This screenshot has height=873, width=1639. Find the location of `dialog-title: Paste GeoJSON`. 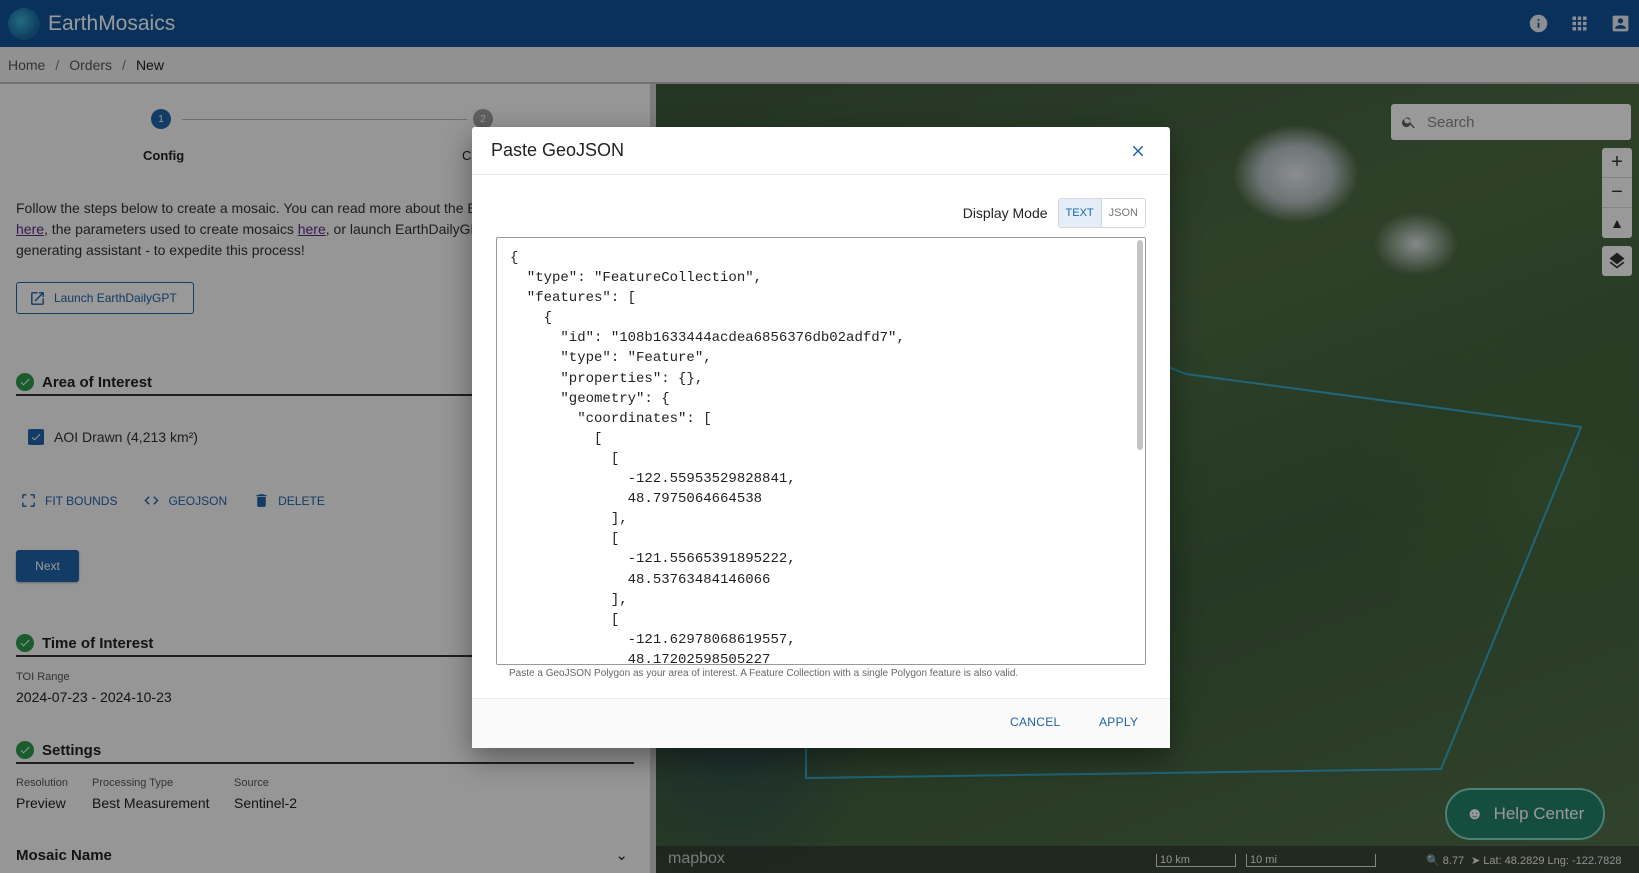

dialog-title: Paste GeoJSON is located at coordinates (558, 150).